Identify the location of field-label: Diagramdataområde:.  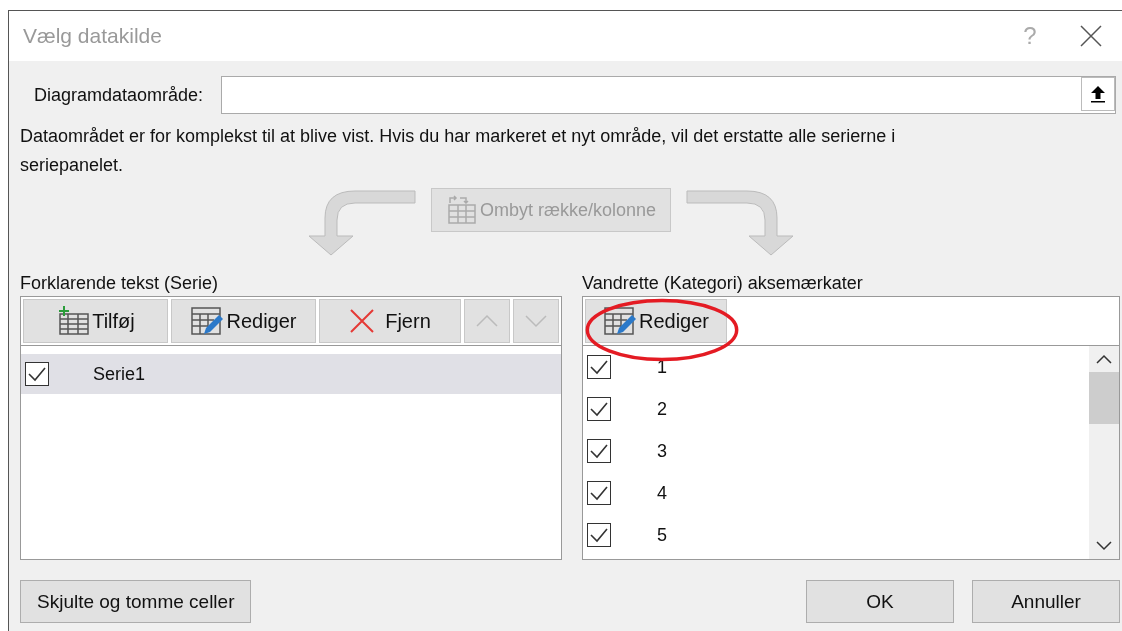
(118, 95).